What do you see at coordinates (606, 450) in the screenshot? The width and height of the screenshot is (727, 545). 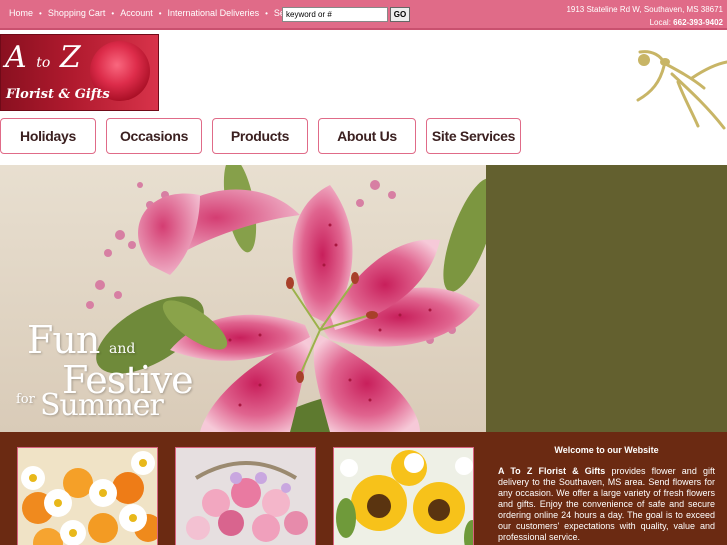 I see `welcome-title: Welcome to our Website` at bounding box center [606, 450].